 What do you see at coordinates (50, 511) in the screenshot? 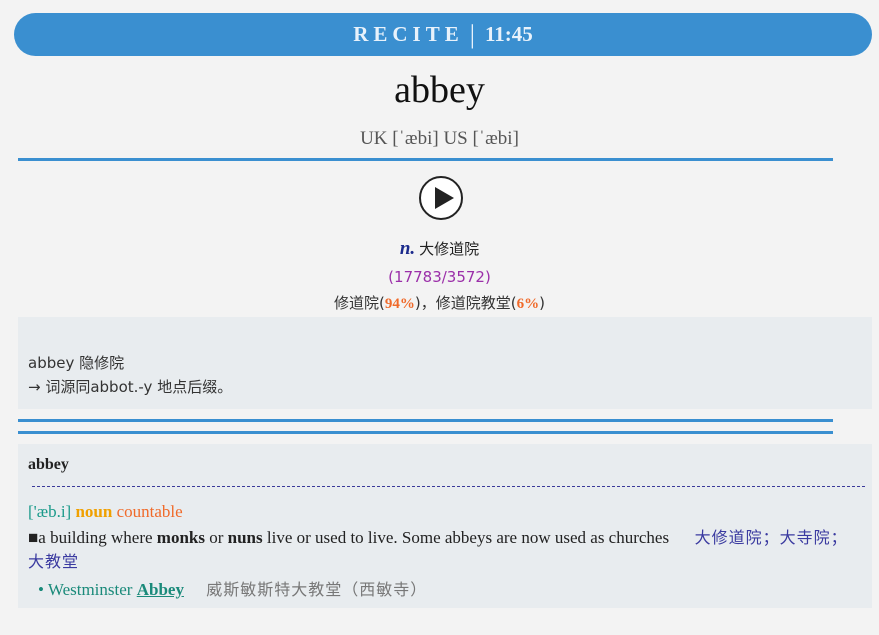
I see `dictionary-ipa: ['æb.i]` at bounding box center [50, 511].